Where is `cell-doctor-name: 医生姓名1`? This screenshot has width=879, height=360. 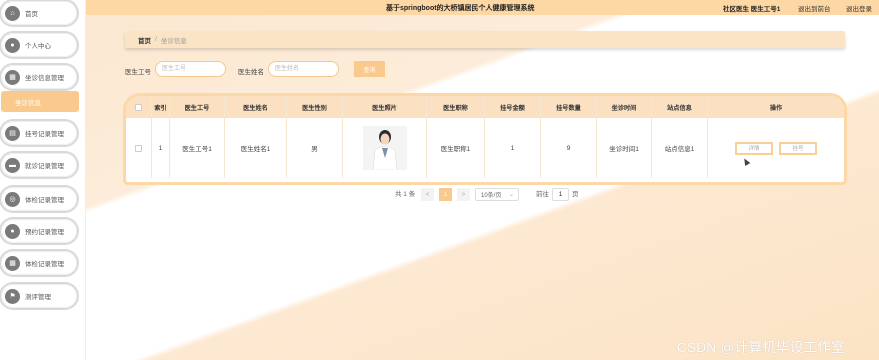 cell-doctor-name: 医生姓名1 is located at coordinates (256, 148).